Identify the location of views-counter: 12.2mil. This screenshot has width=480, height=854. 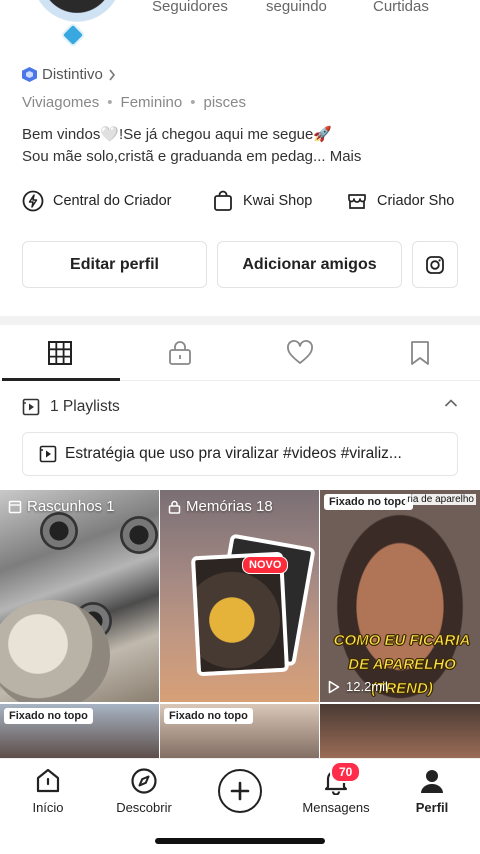
(358, 686).